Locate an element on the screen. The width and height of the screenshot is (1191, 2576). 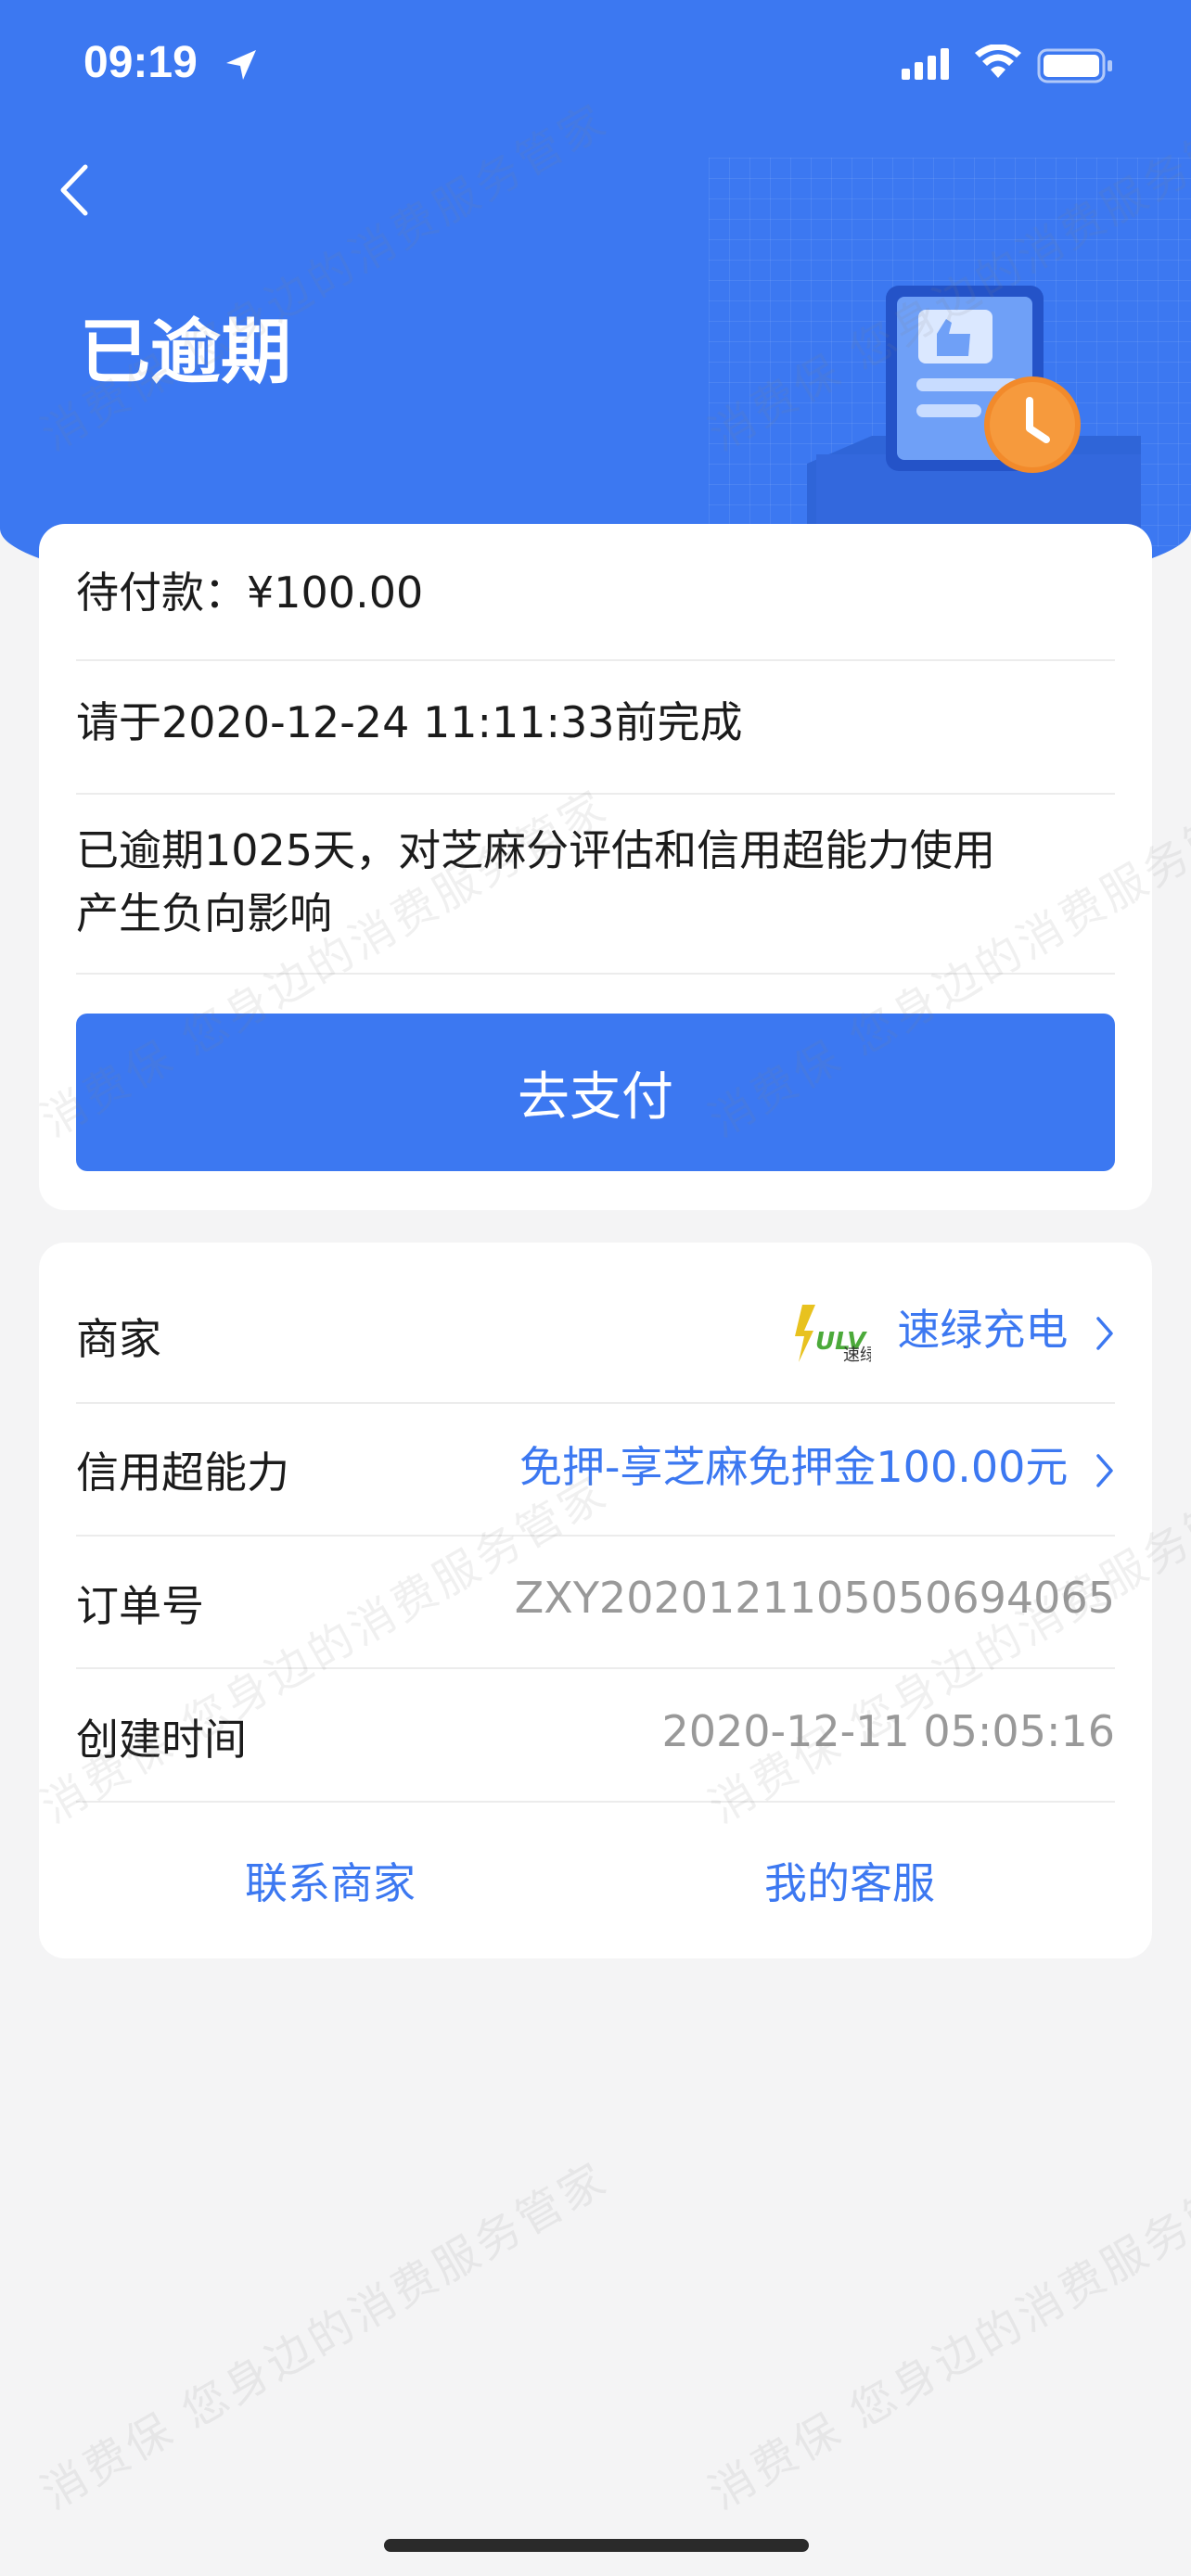
credit-power-link: 免押-享芝麻免押金100.00元 is located at coordinates (817, 1464).